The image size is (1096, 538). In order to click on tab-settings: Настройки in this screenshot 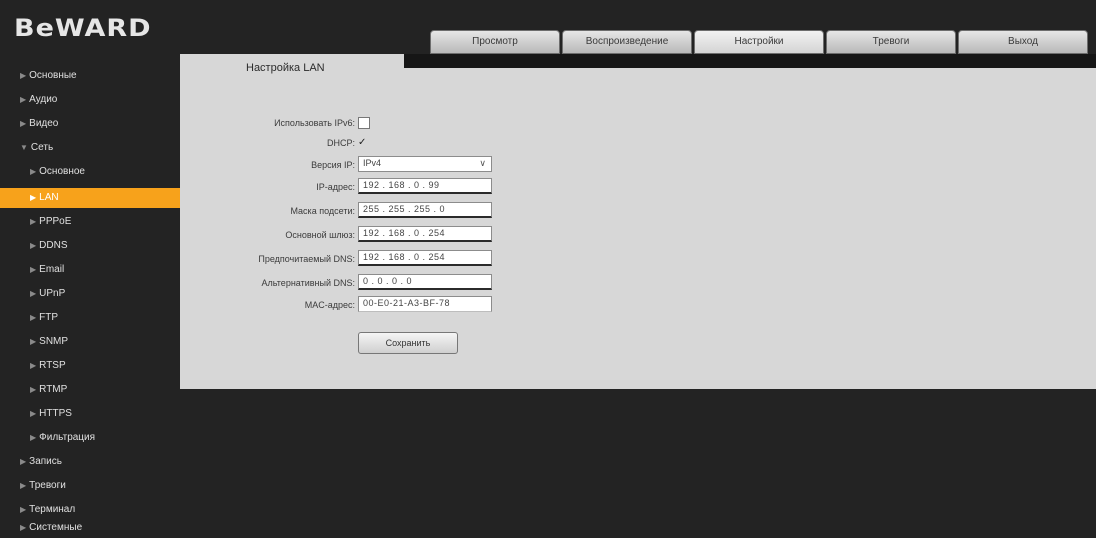, I will do `click(759, 42)`.